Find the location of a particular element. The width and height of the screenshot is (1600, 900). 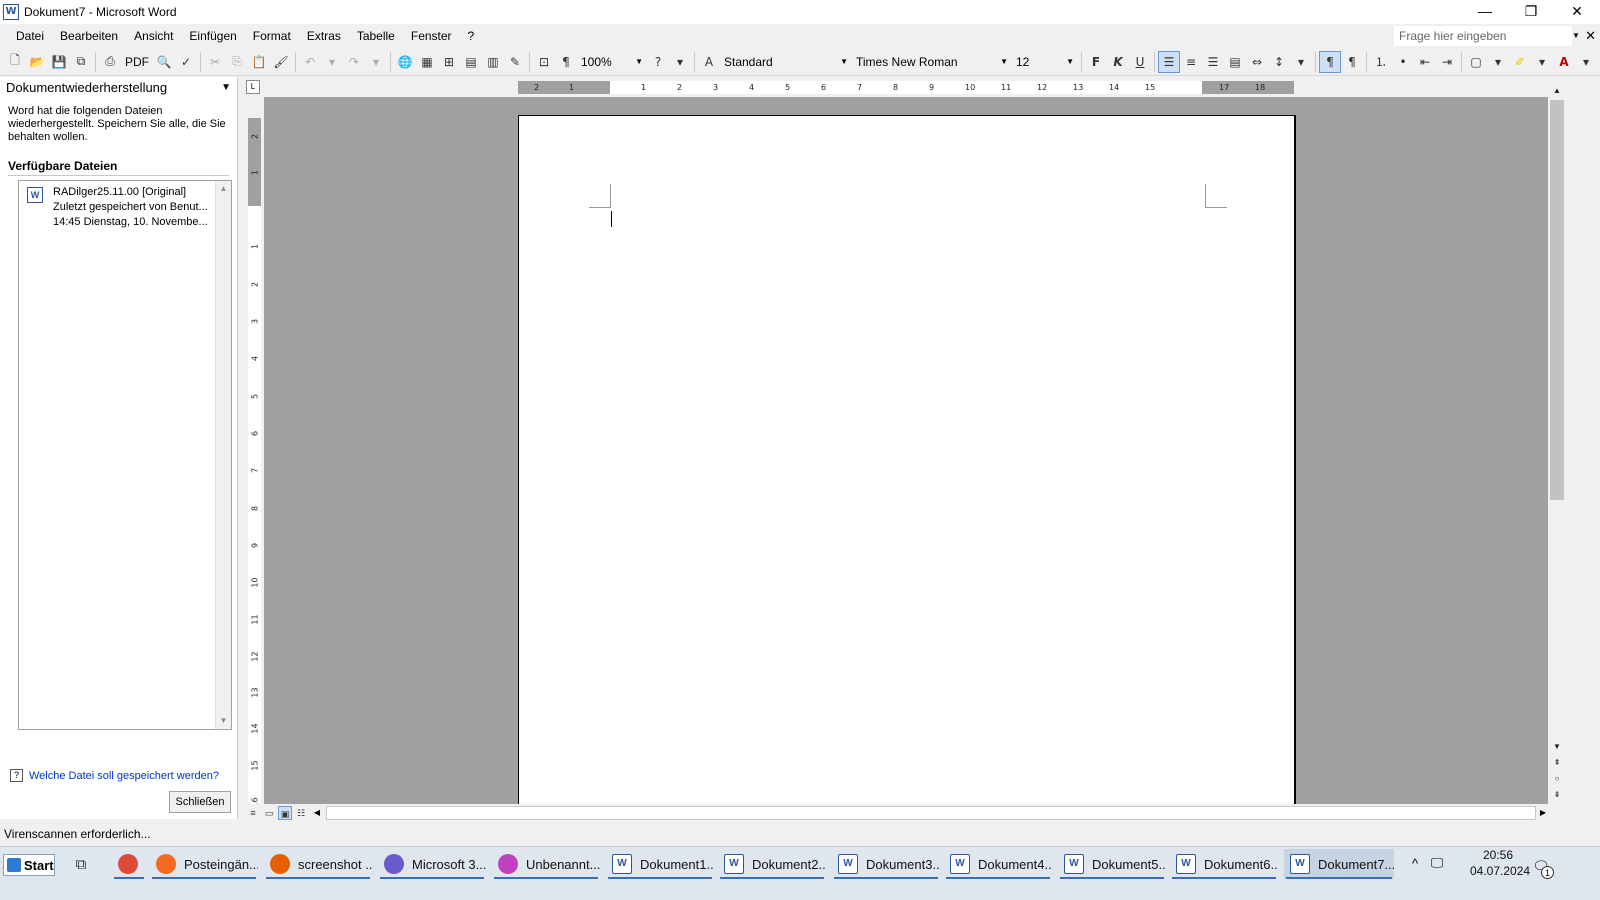

close-button: ✕ is located at coordinates (1577, 12).